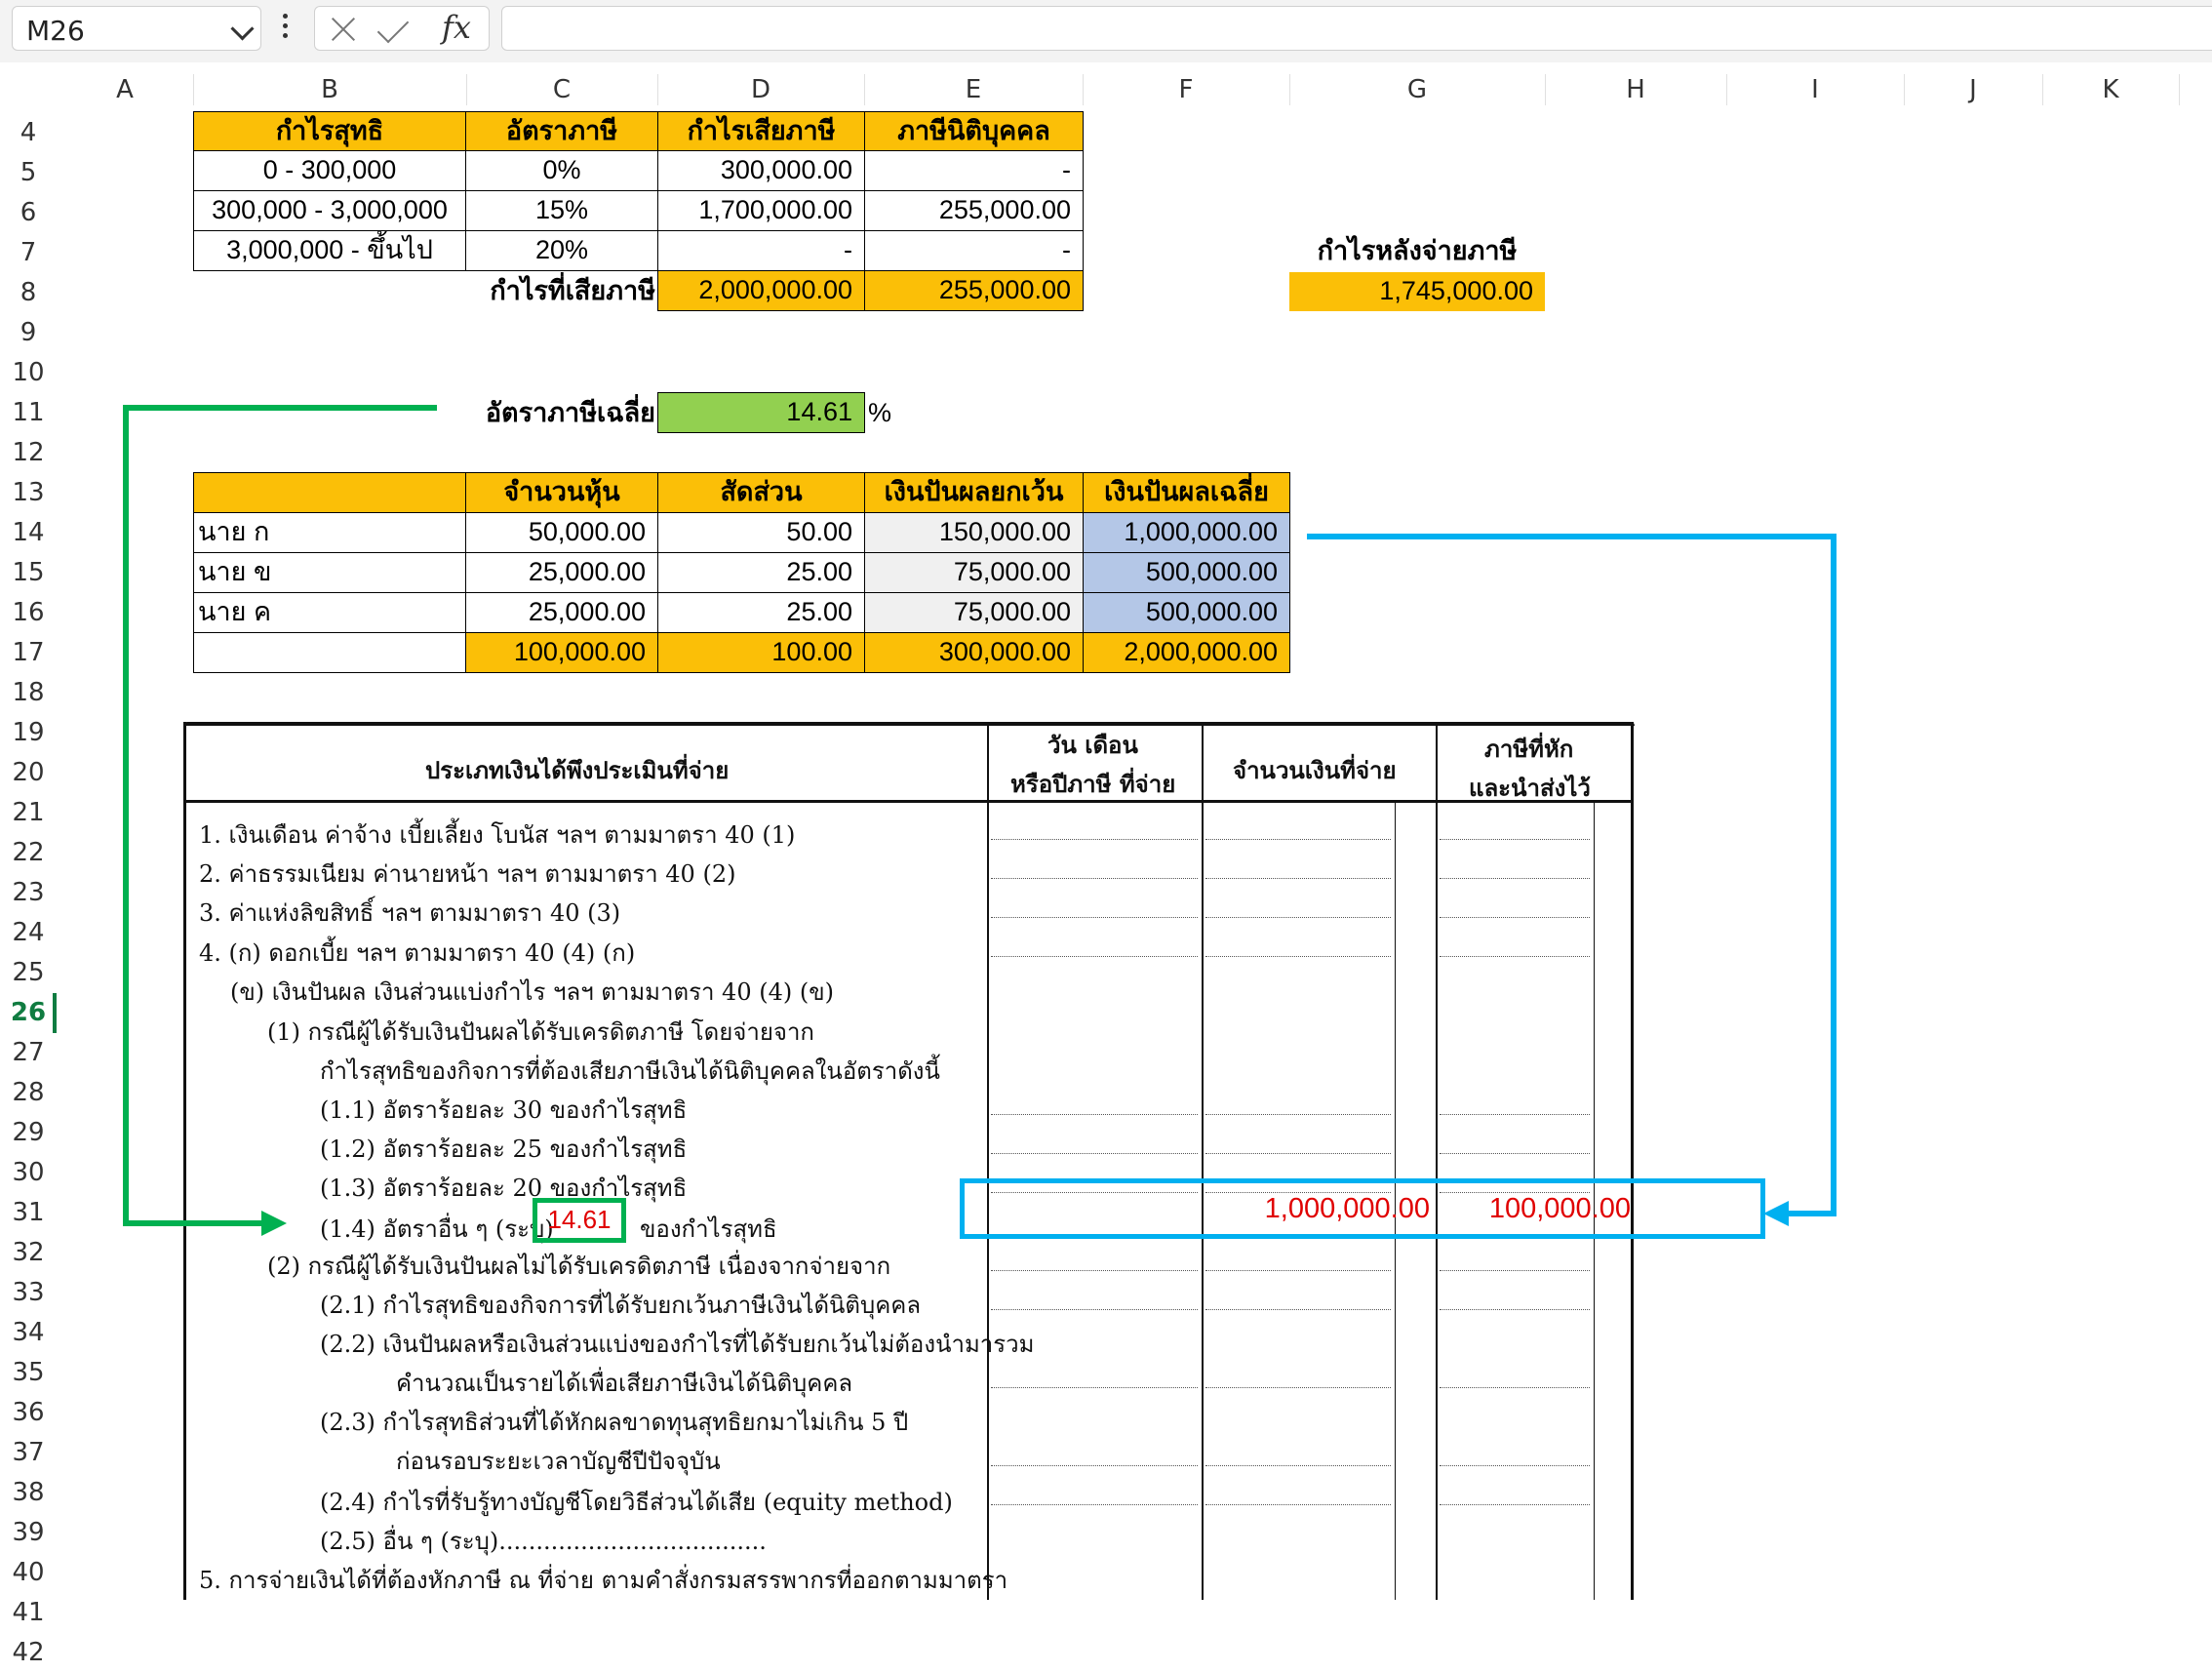 This screenshot has height=1673, width=2212. Describe the element at coordinates (274, 1223) in the screenshot. I see `green-arrowhead` at that location.